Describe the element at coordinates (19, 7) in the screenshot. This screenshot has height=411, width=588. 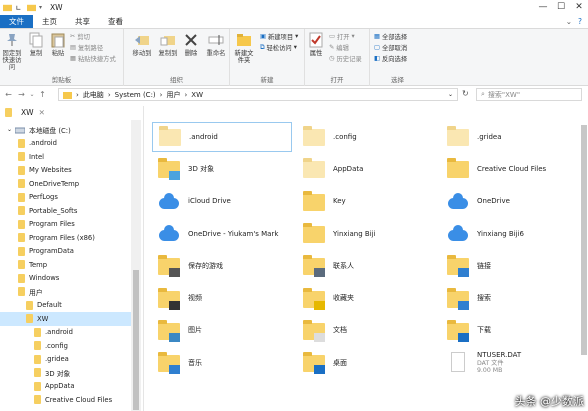
I see `undo-icon` at that location.